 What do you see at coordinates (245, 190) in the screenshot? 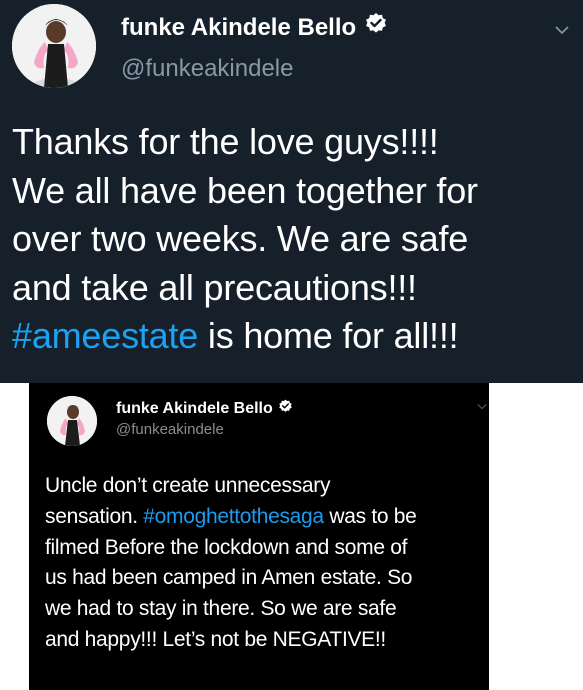
I see `tweet-text-line: We all have been together for` at bounding box center [245, 190].